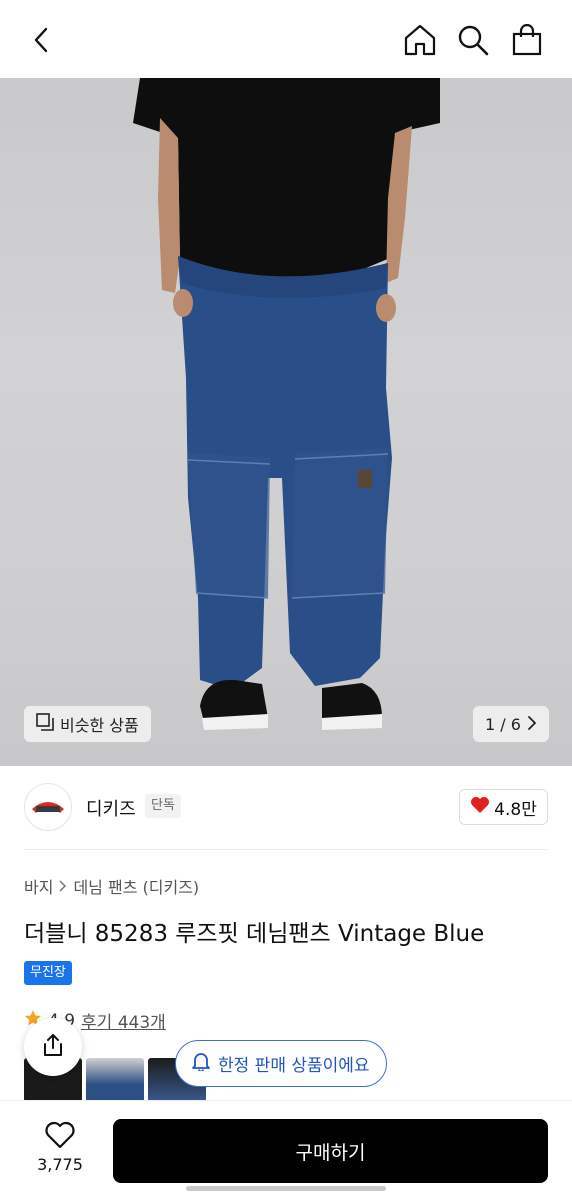 The image size is (572, 1200). Describe the element at coordinates (254, 934) in the screenshot. I see `product-title: 더블니 85283 루즈핏 데님팬츠 Vintage Blue` at that location.